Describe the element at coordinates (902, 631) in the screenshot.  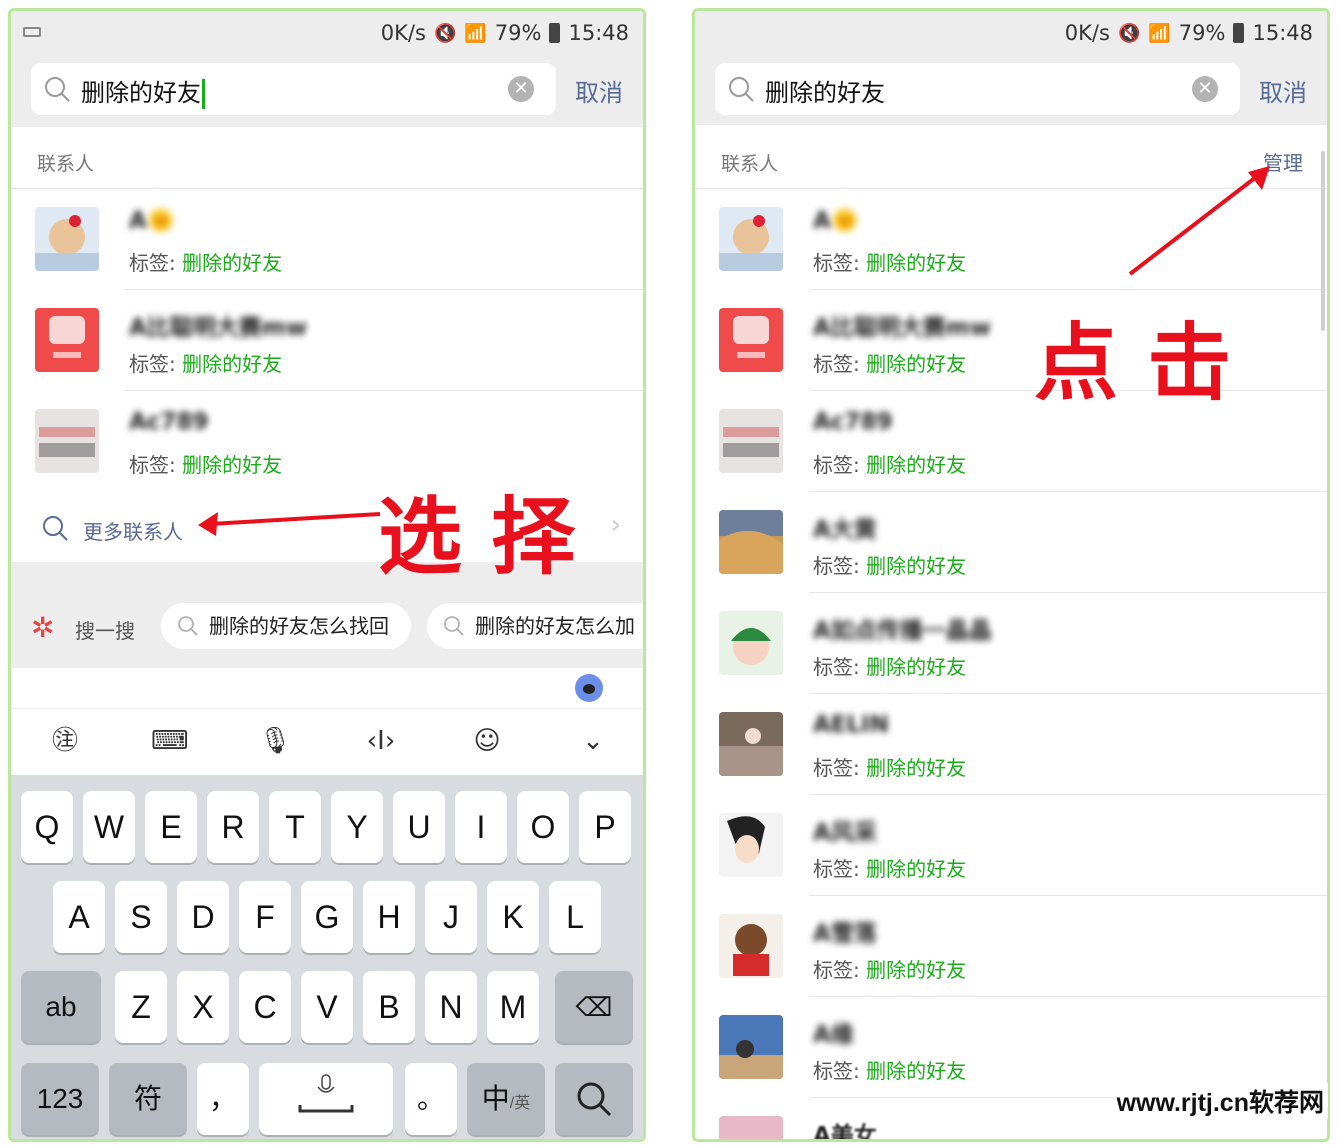
I see `contact-name: A如点传播一晶晶` at that location.